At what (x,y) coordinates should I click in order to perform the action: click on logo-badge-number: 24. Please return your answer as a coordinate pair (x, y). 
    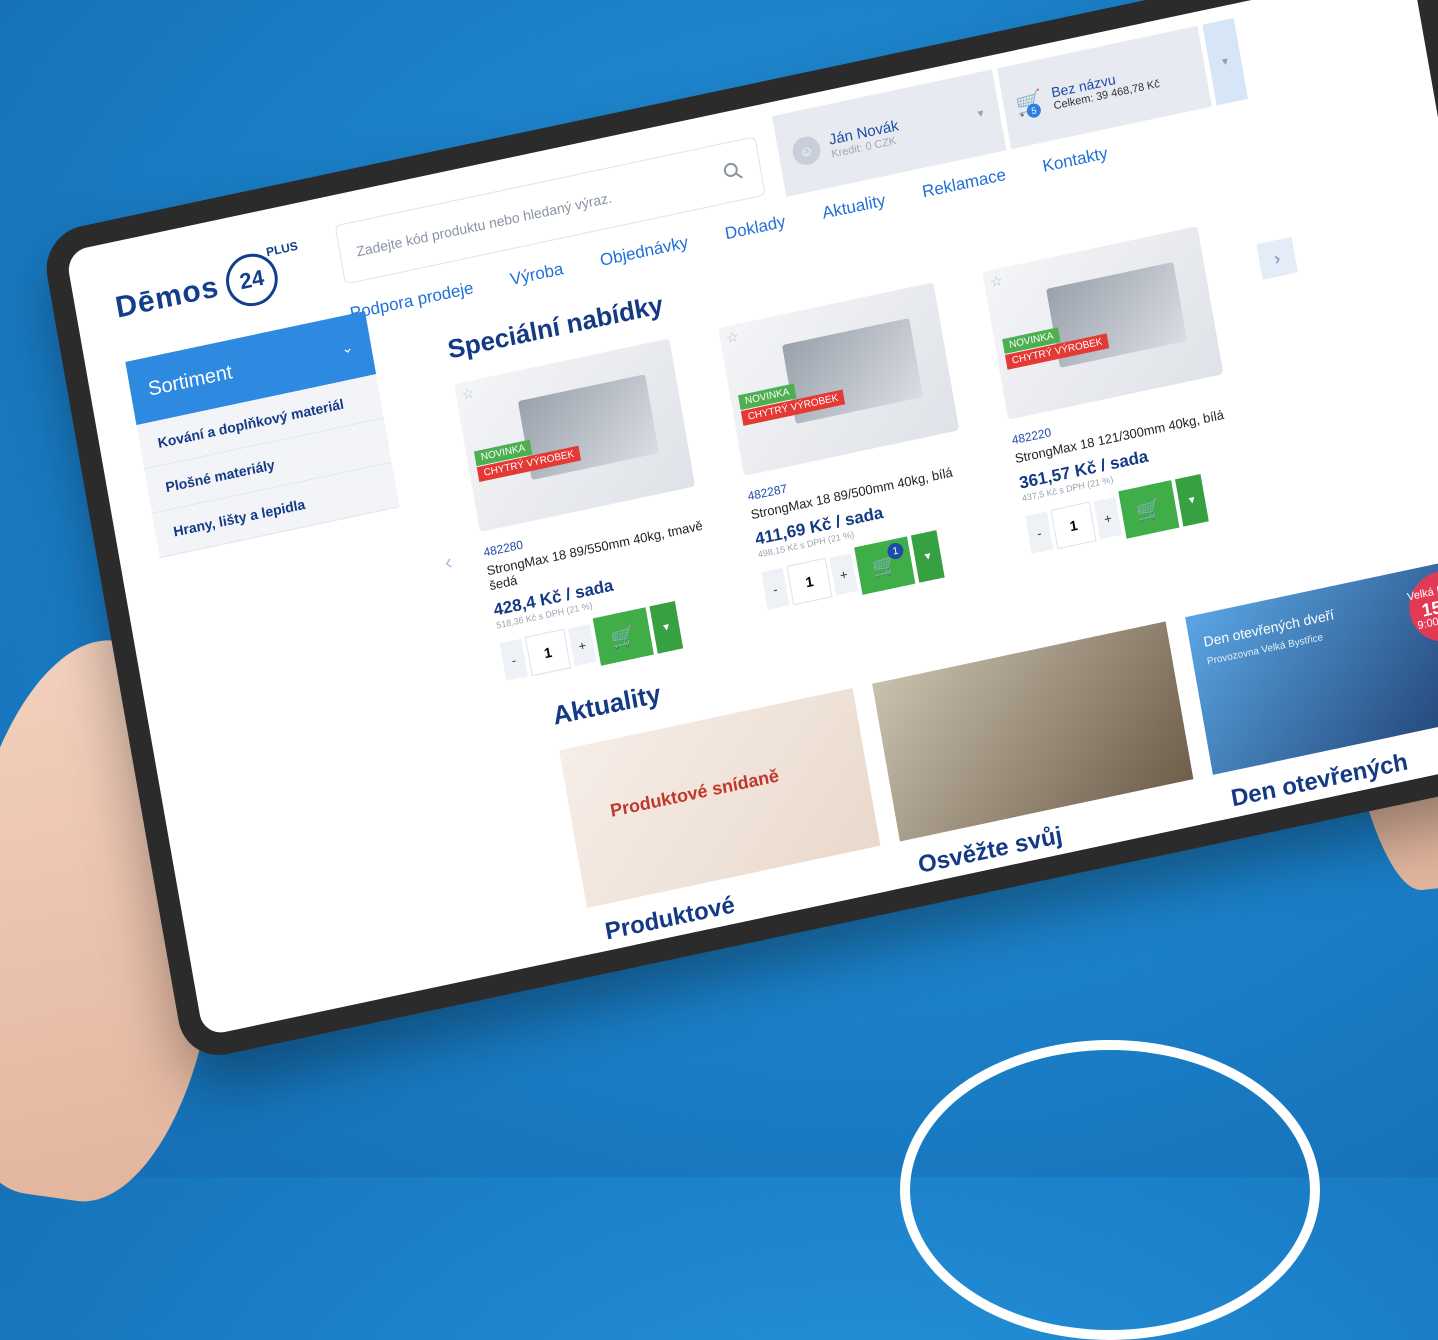
    Looking at the image, I should click on (251, 279).